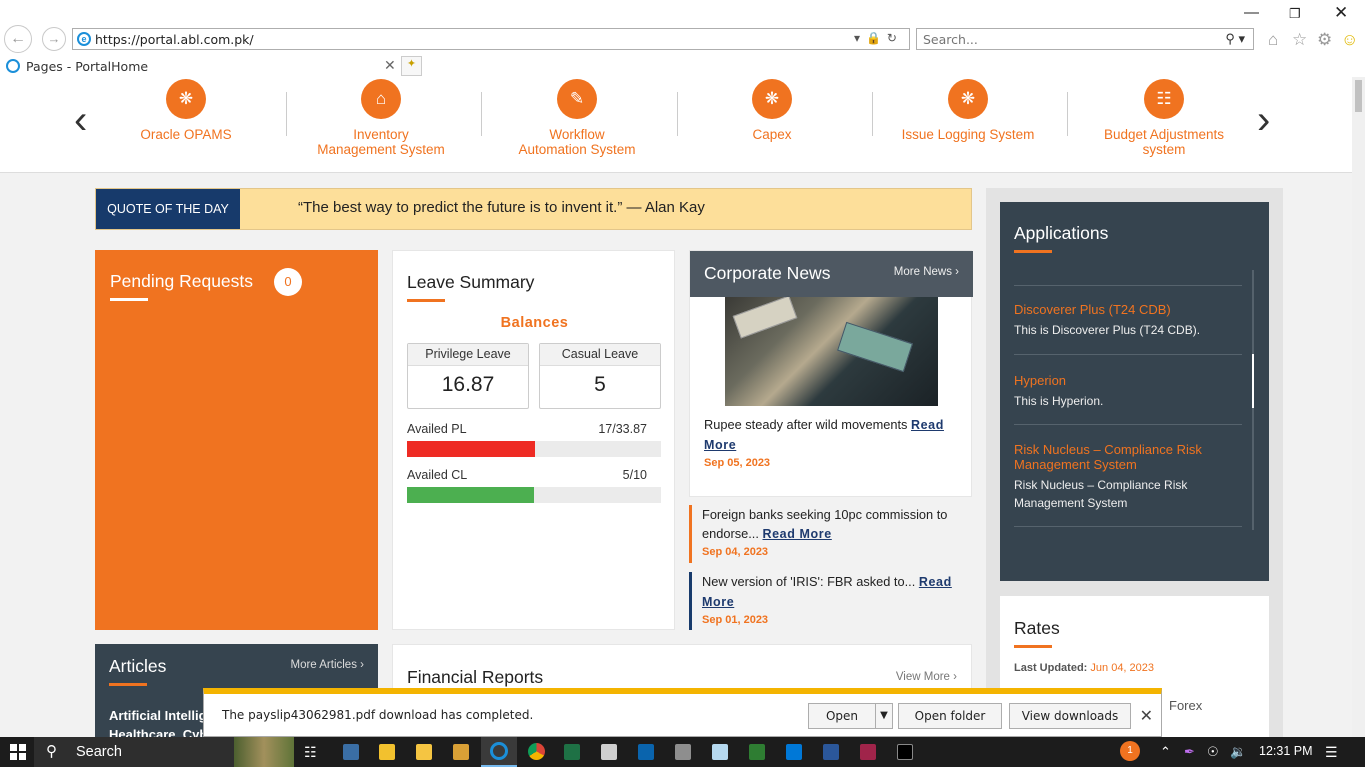  I want to click on chevron-up-icon: ⌃, so click(1165, 752).